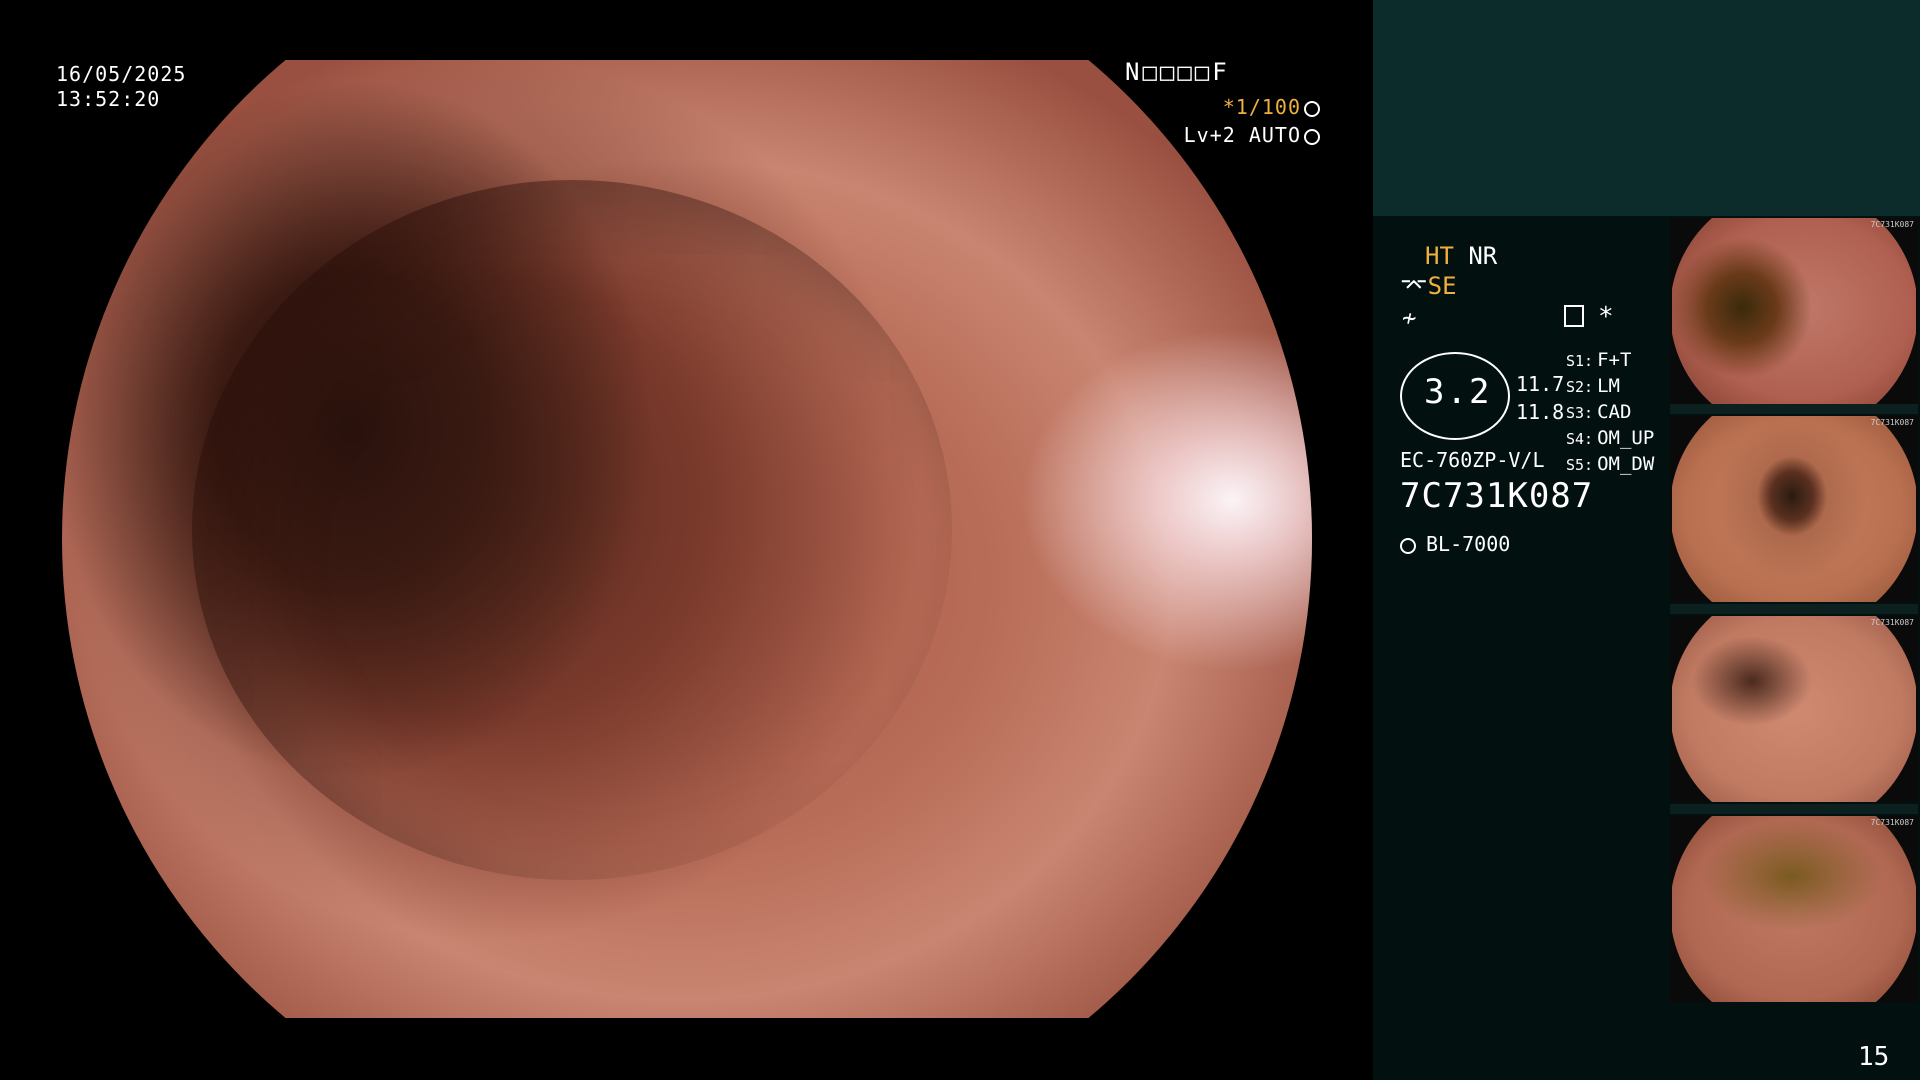  What do you see at coordinates (1540, 412) in the screenshot?
I see `gauge-number-2: 11.8` at bounding box center [1540, 412].